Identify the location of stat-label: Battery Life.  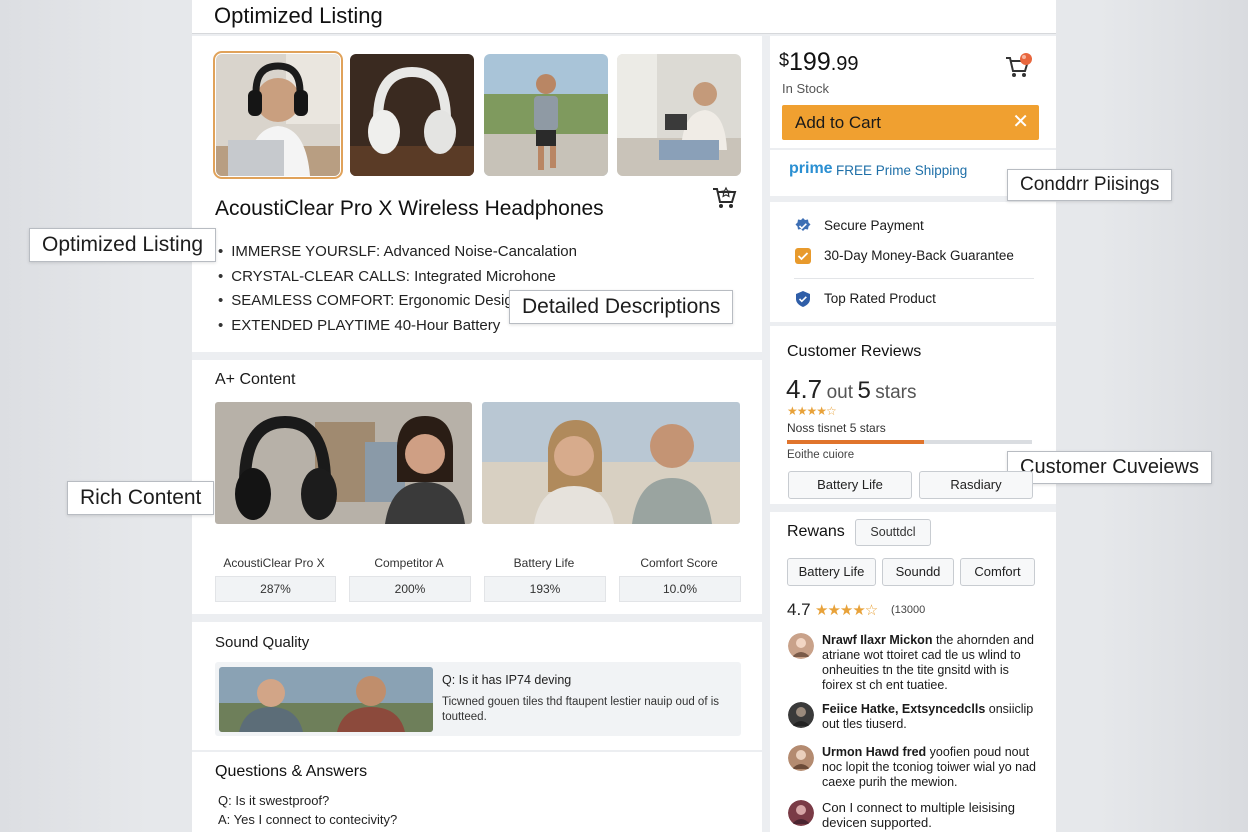
(544, 563).